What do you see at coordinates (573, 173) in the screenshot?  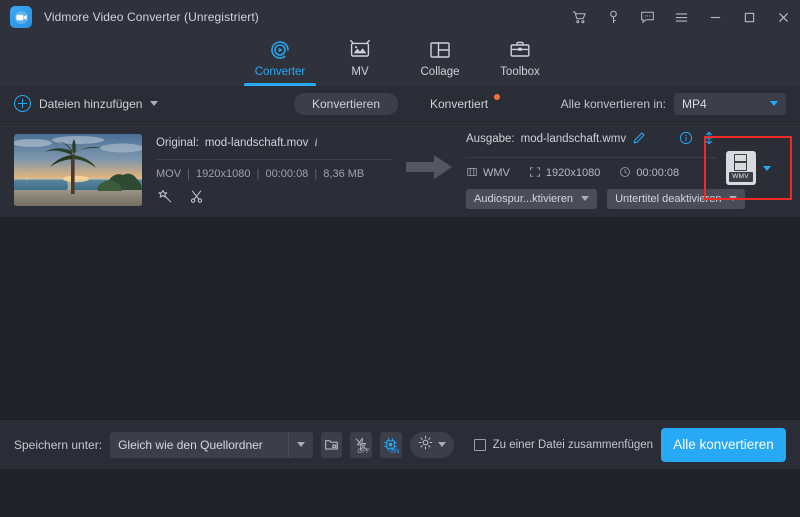 I see `output-resolution: 1920x1080` at bounding box center [573, 173].